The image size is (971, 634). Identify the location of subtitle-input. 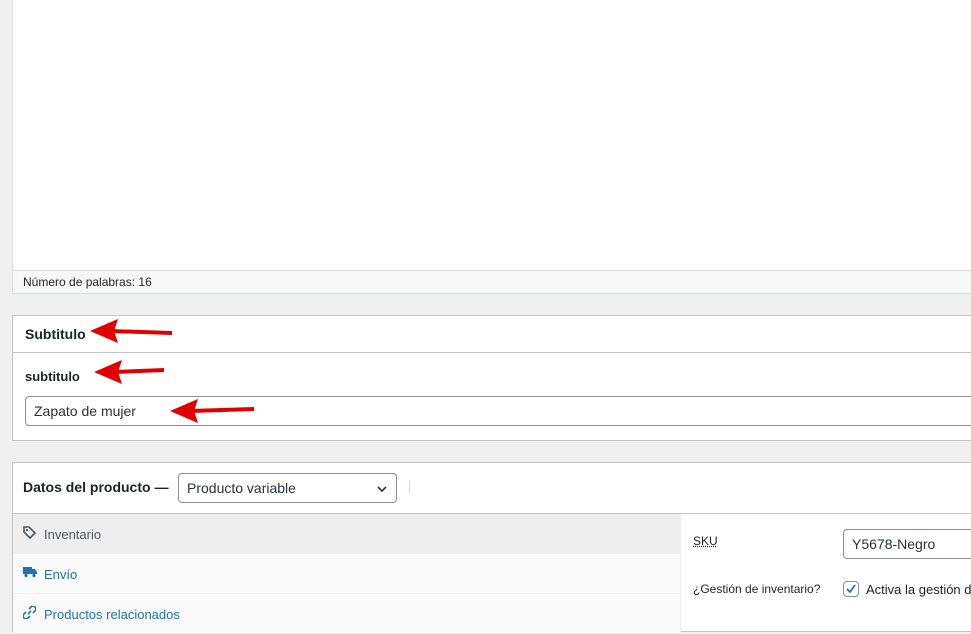
(498, 411).